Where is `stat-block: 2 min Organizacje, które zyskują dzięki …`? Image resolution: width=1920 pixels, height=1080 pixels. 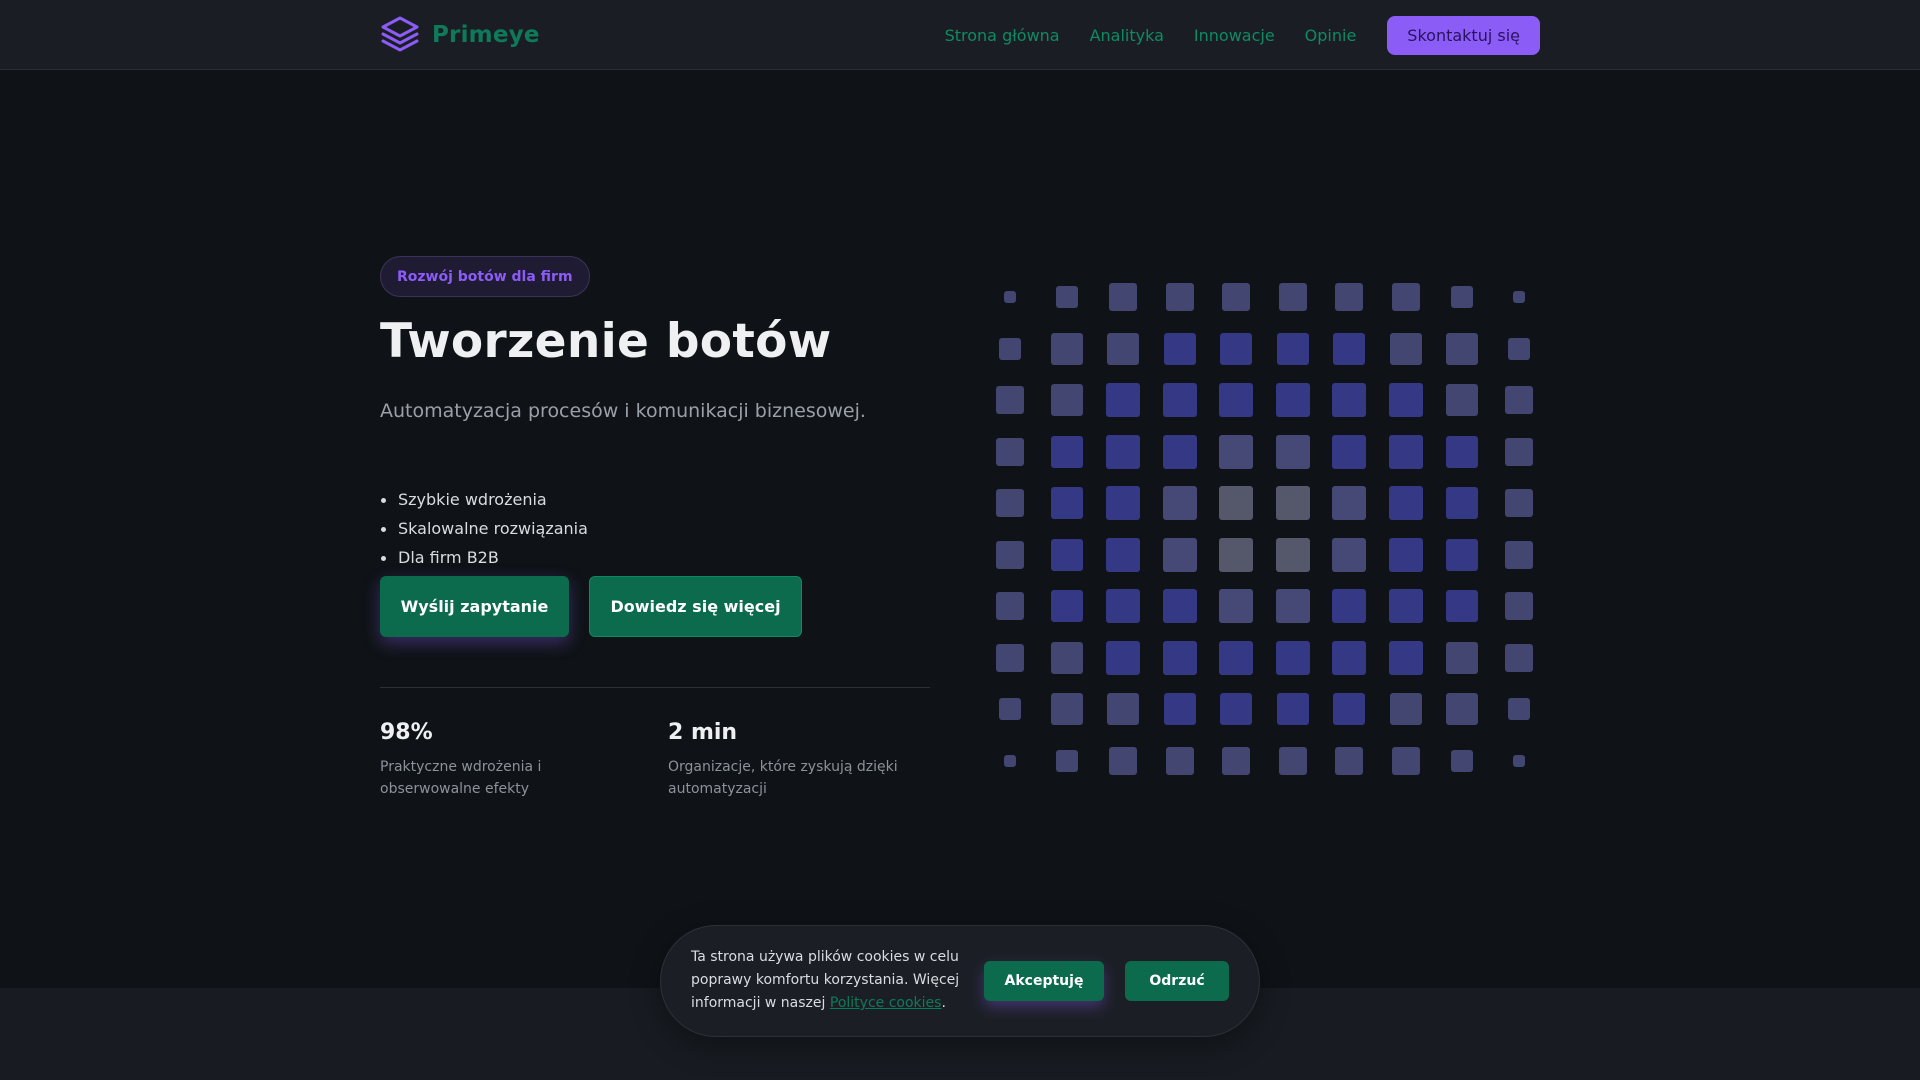
stat-block: 2 min Organizacje, które zyskują dzięki … is located at coordinates (788, 760).